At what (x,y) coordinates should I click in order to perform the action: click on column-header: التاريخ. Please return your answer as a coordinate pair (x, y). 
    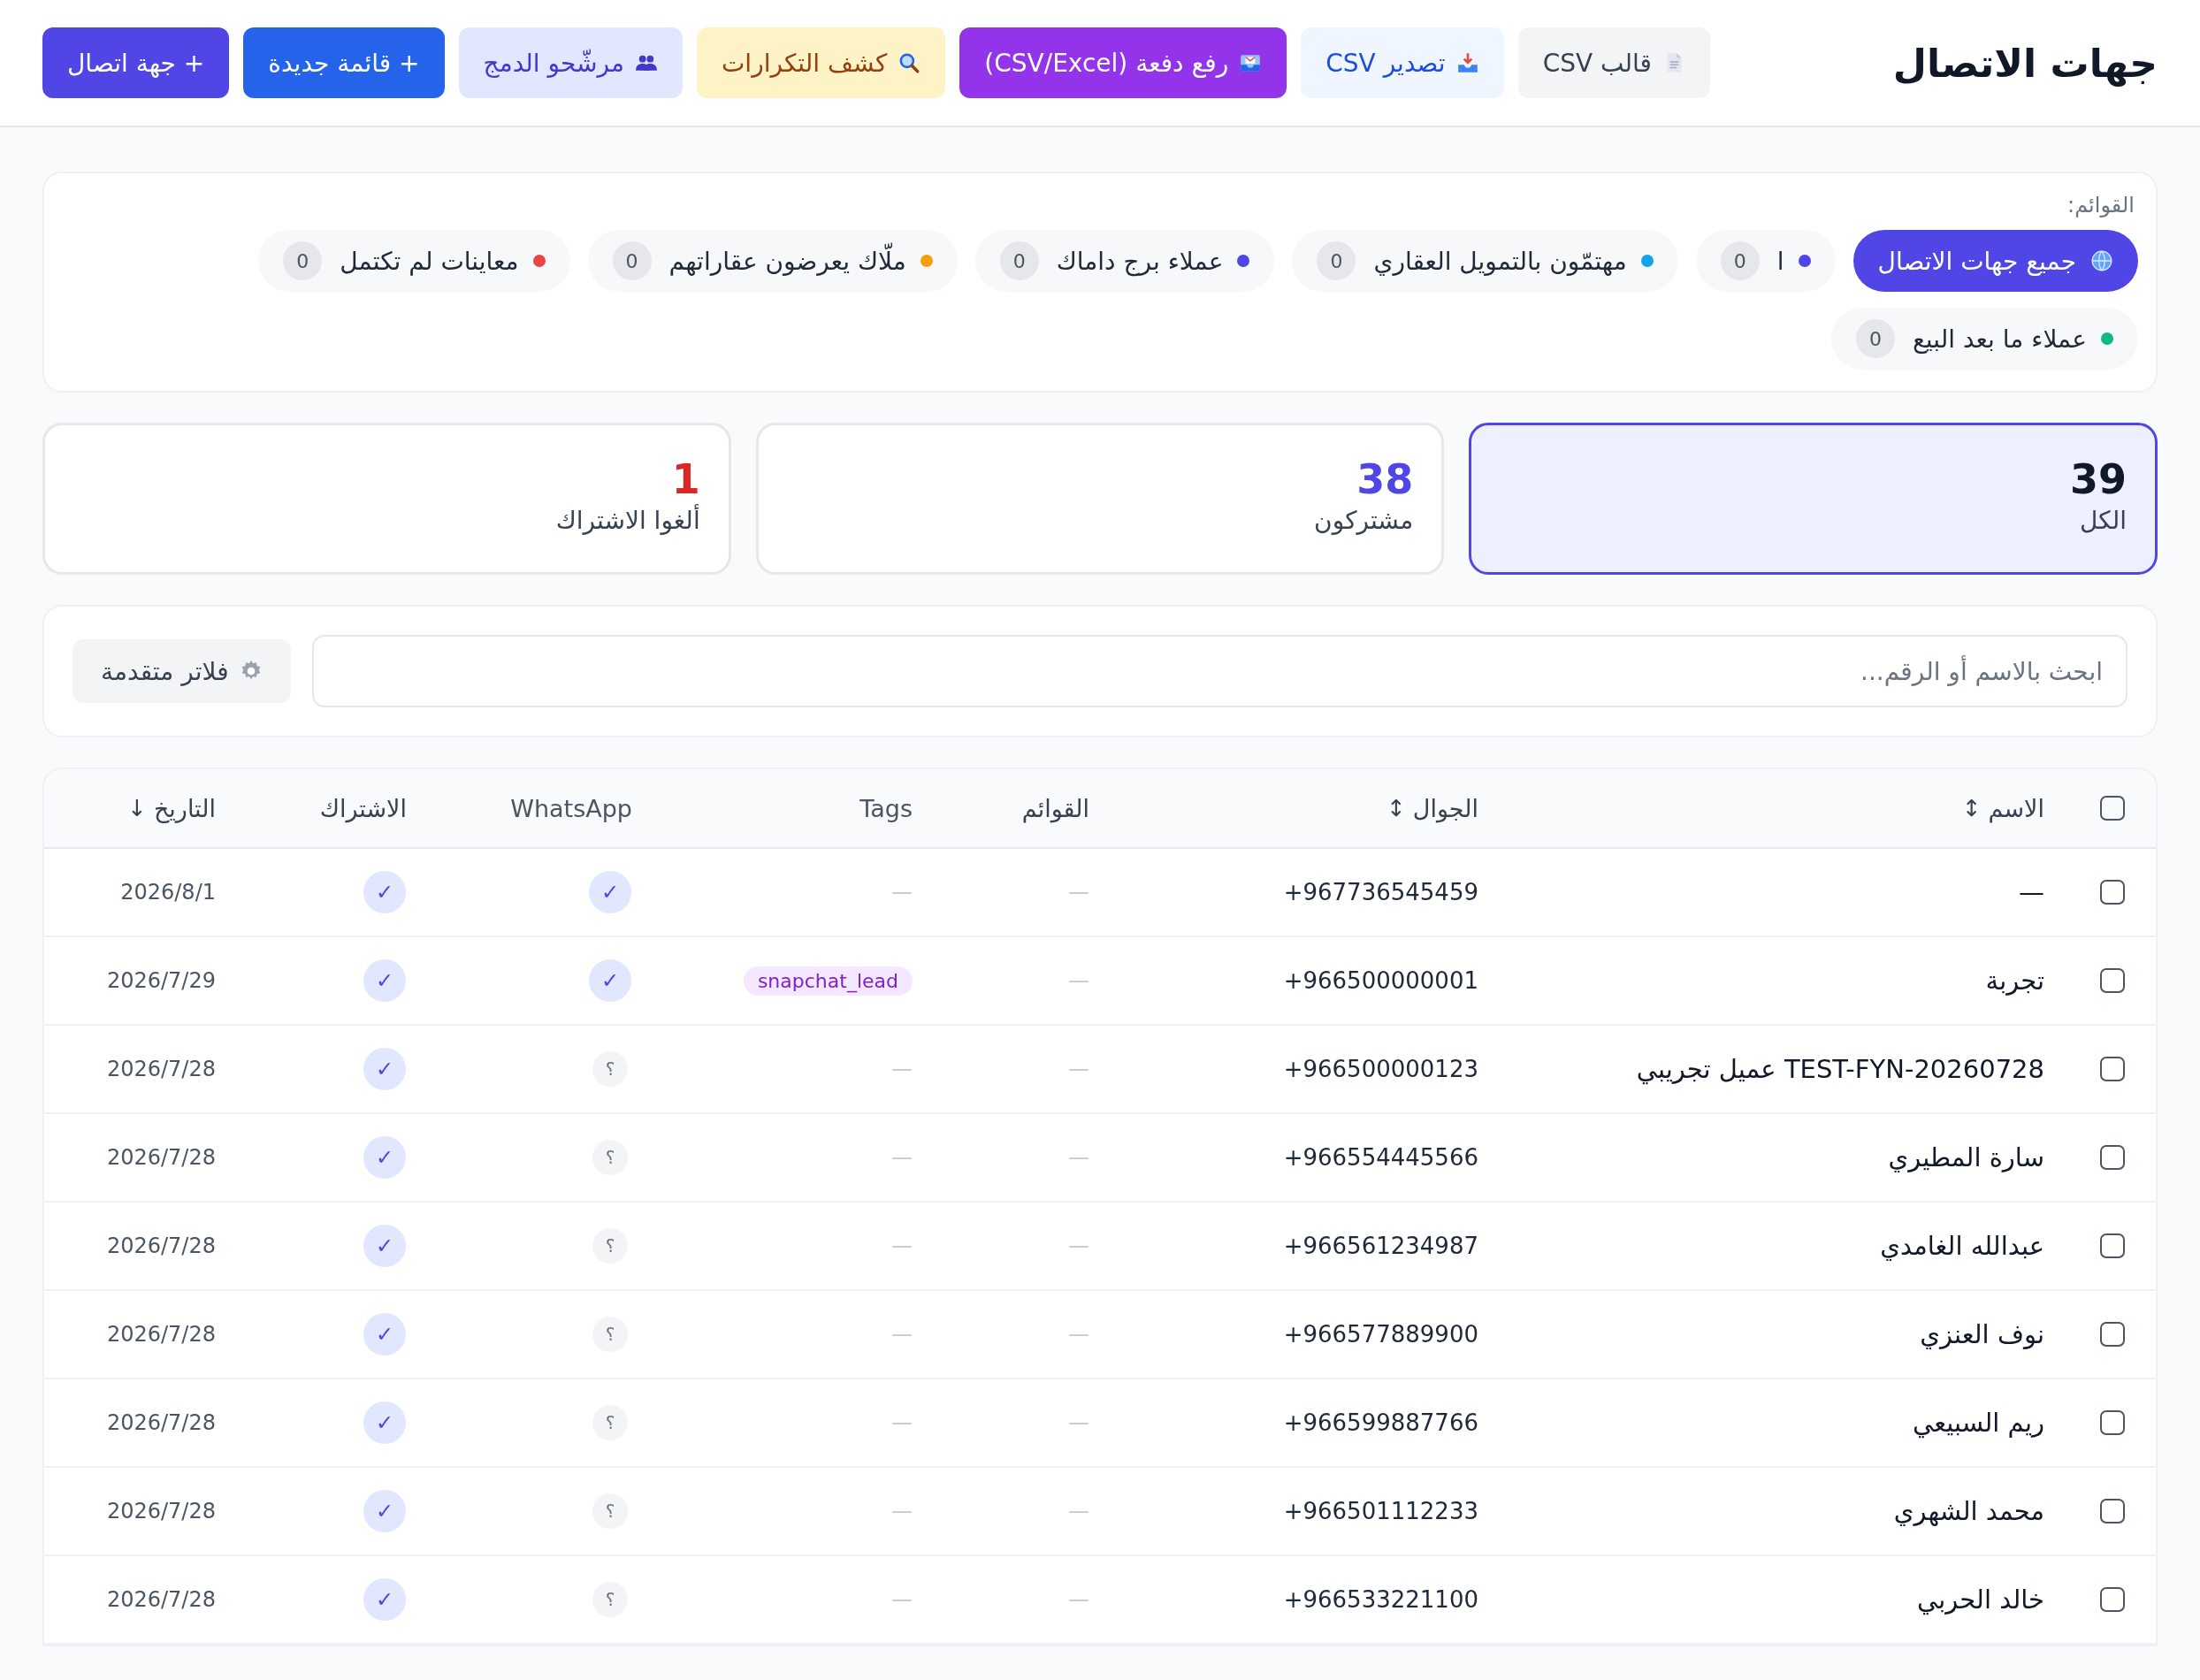
    Looking at the image, I should click on (184, 808).